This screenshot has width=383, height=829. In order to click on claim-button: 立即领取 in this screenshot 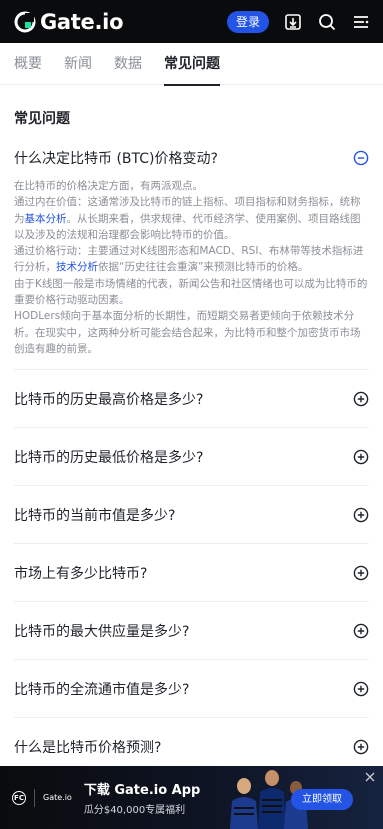, I will do `click(322, 799)`.